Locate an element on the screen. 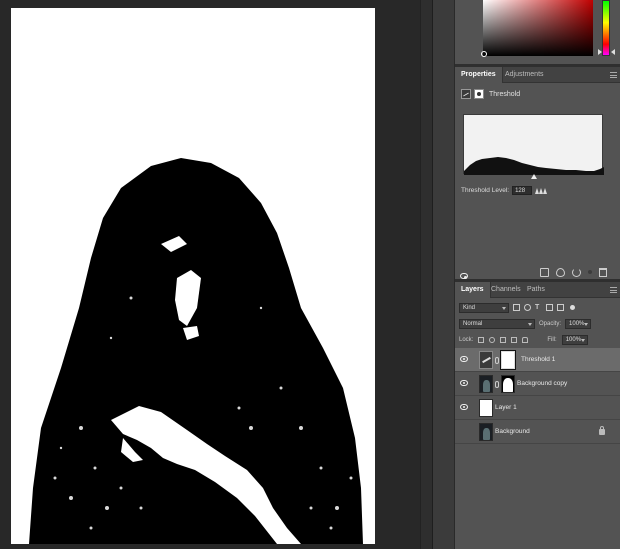 Image resolution: width=620 pixels, height=549 pixels. lock-position-icon is located at coordinates (503, 339).